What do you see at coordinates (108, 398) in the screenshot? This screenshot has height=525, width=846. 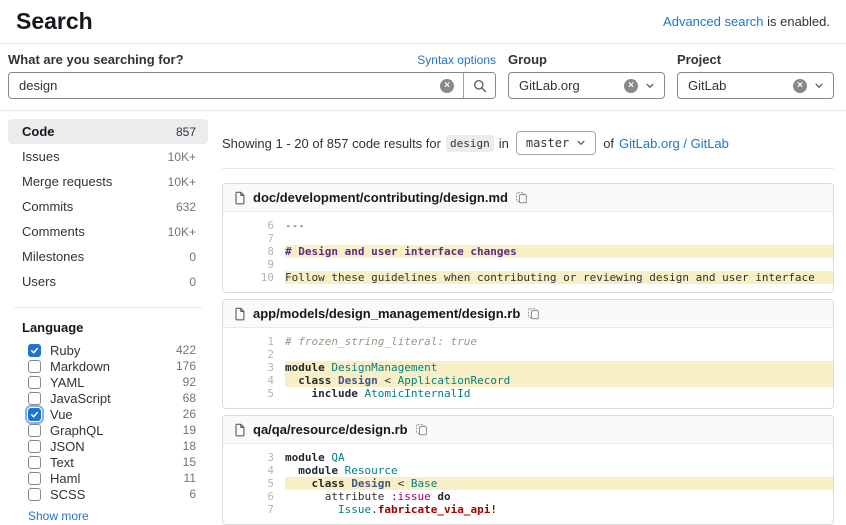 I see `language-filter-row: JavaScript 68` at bounding box center [108, 398].